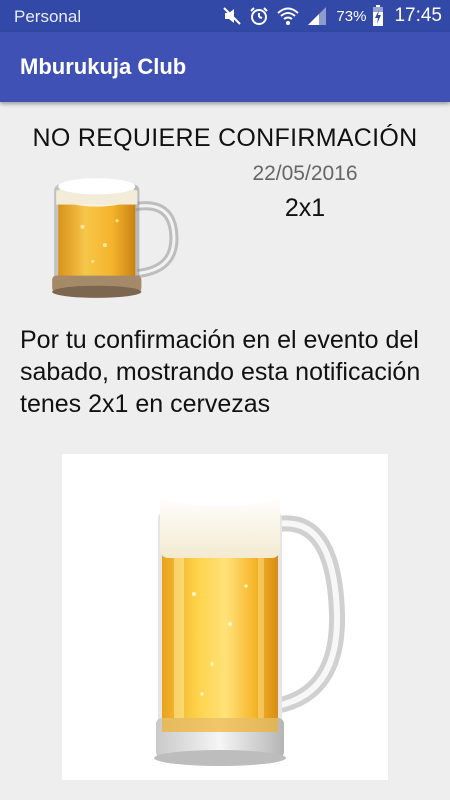 This screenshot has height=800, width=450. I want to click on app-title: Mburukuja Club, so click(103, 66).